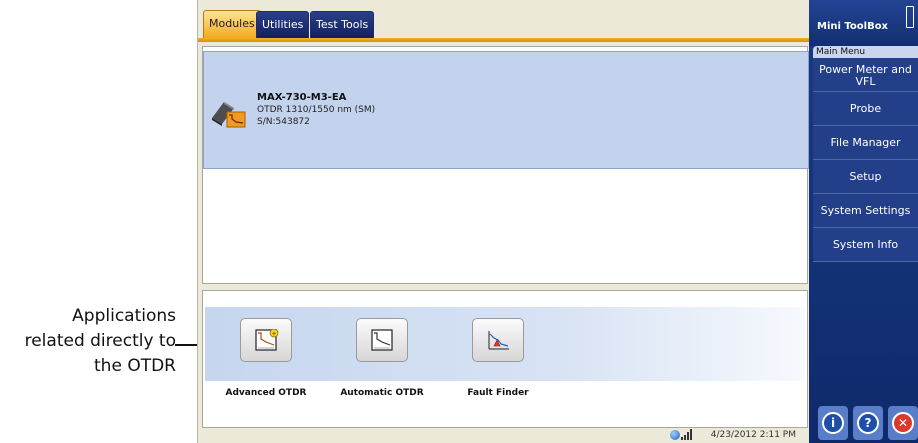 This screenshot has width=918, height=443. What do you see at coordinates (853, 26) in the screenshot?
I see `toolbox-title: Mini ToolBox` at bounding box center [853, 26].